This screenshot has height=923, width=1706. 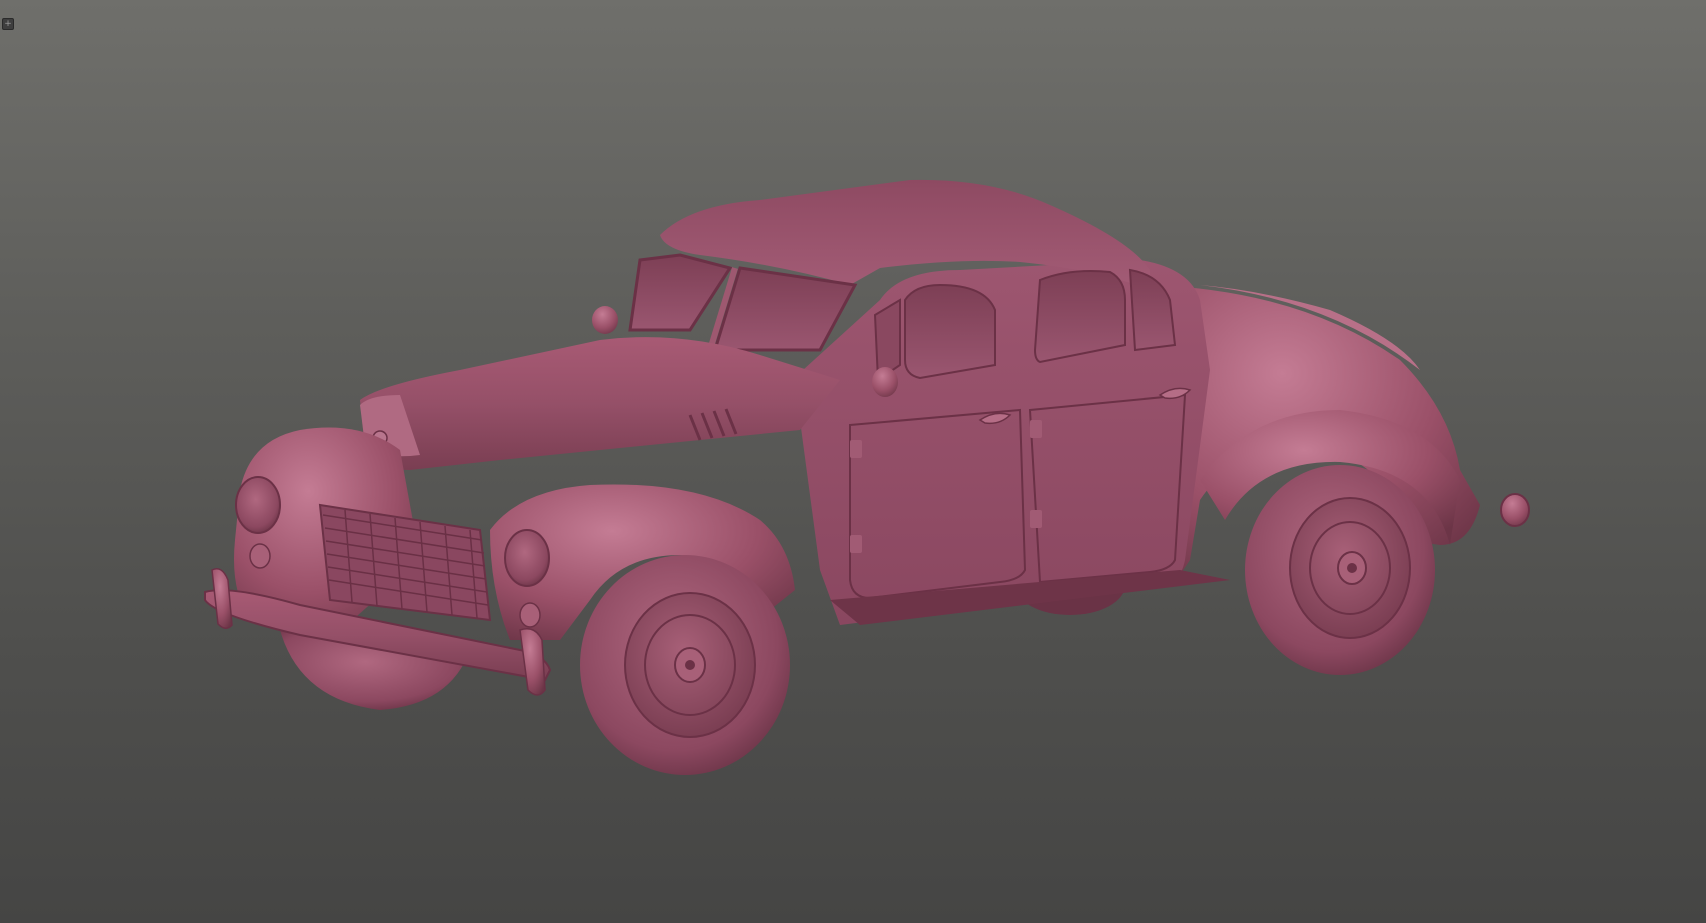 What do you see at coordinates (405, 562) in the screenshot?
I see `front-grille` at bounding box center [405, 562].